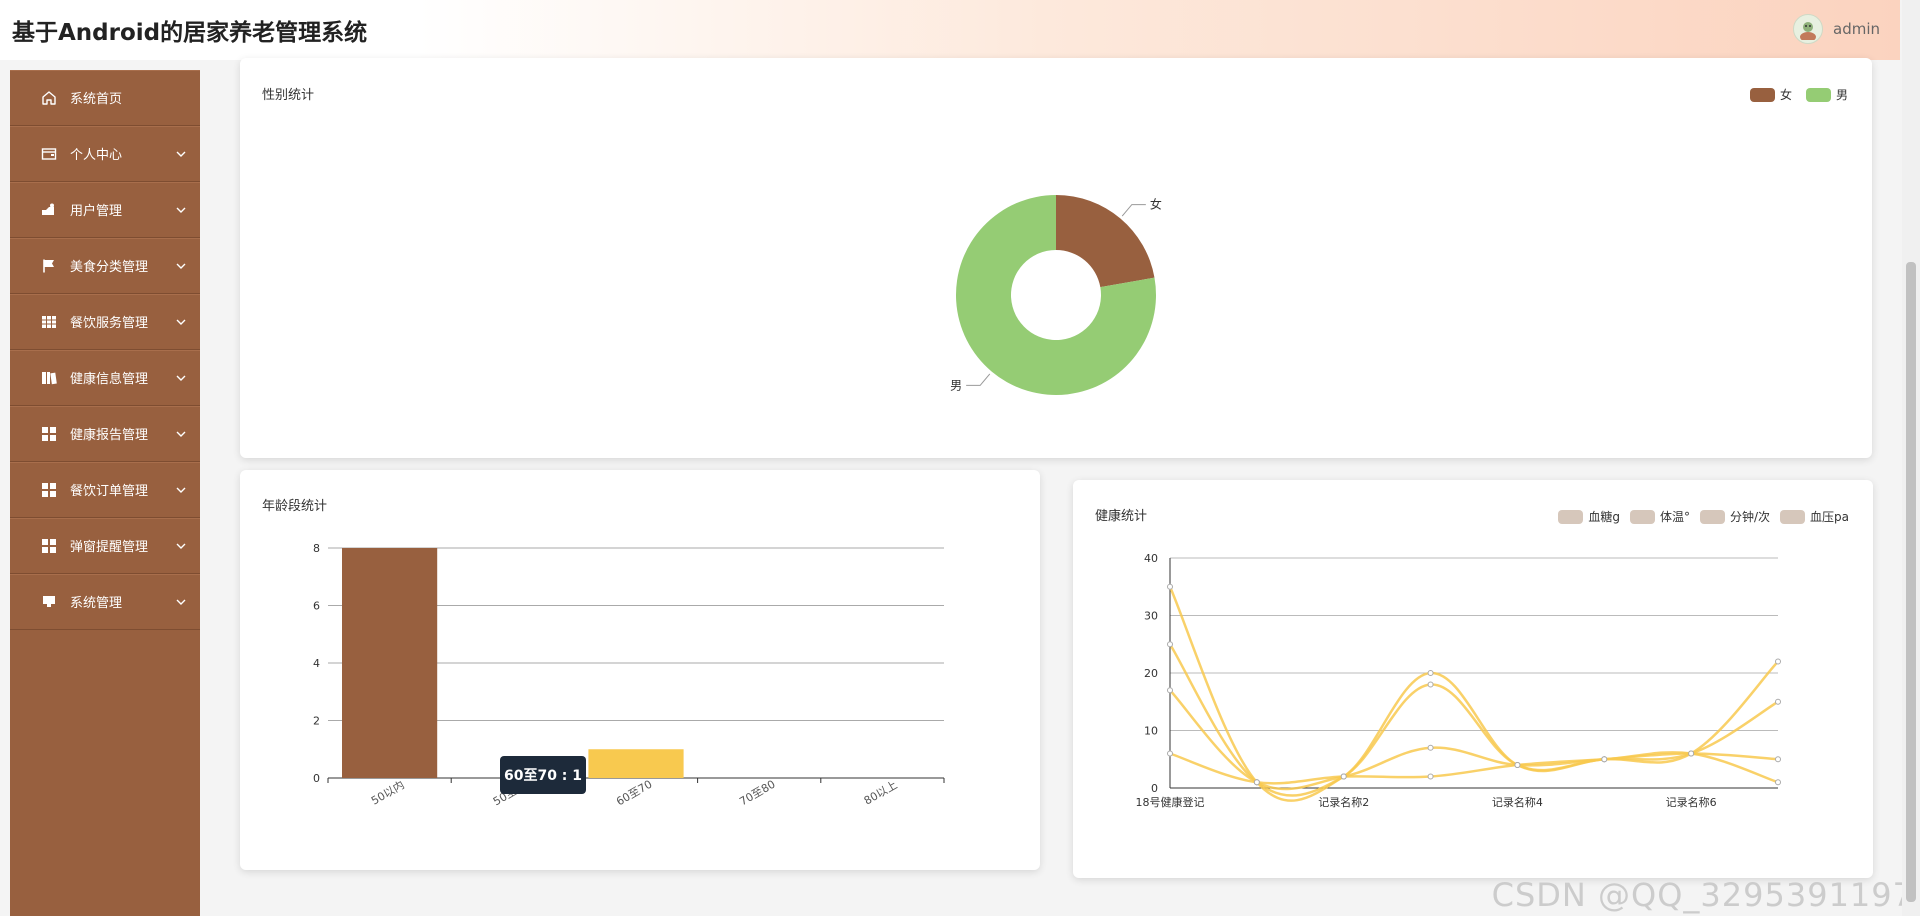 The width and height of the screenshot is (1920, 916). What do you see at coordinates (1151, 731) in the screenshot?
I see `y-tick-label: 10` at bounding box center [1151, 731].